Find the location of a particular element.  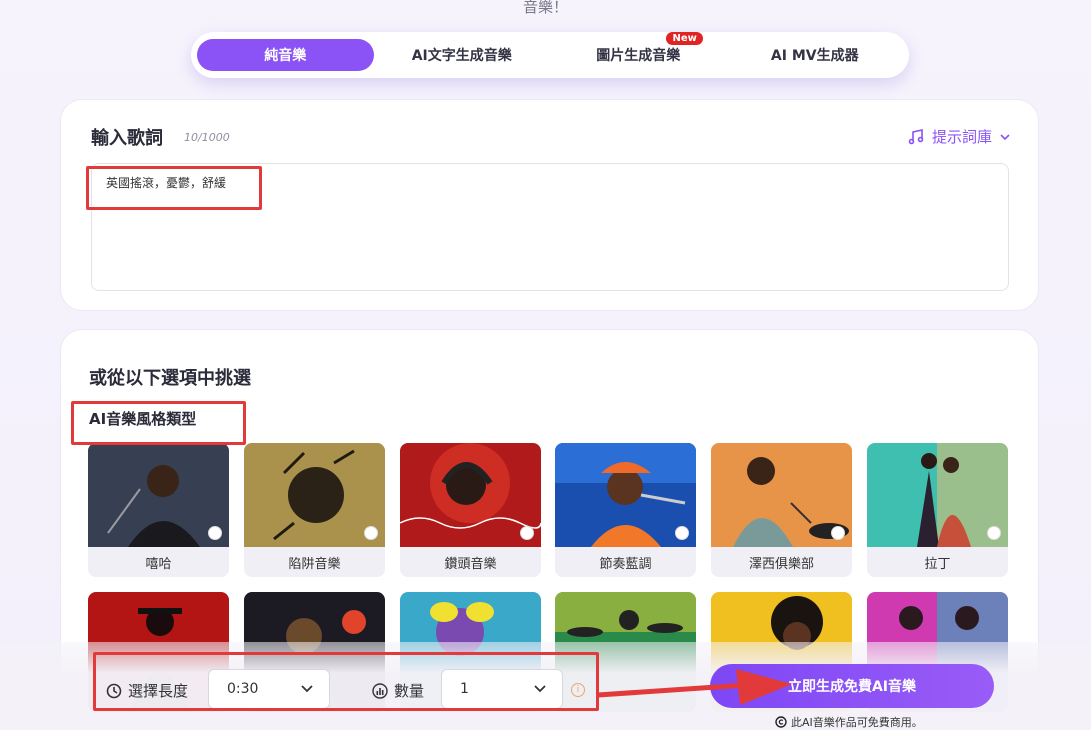

style-label: 澤西俱樂部 is located at coordinates (781, 564).